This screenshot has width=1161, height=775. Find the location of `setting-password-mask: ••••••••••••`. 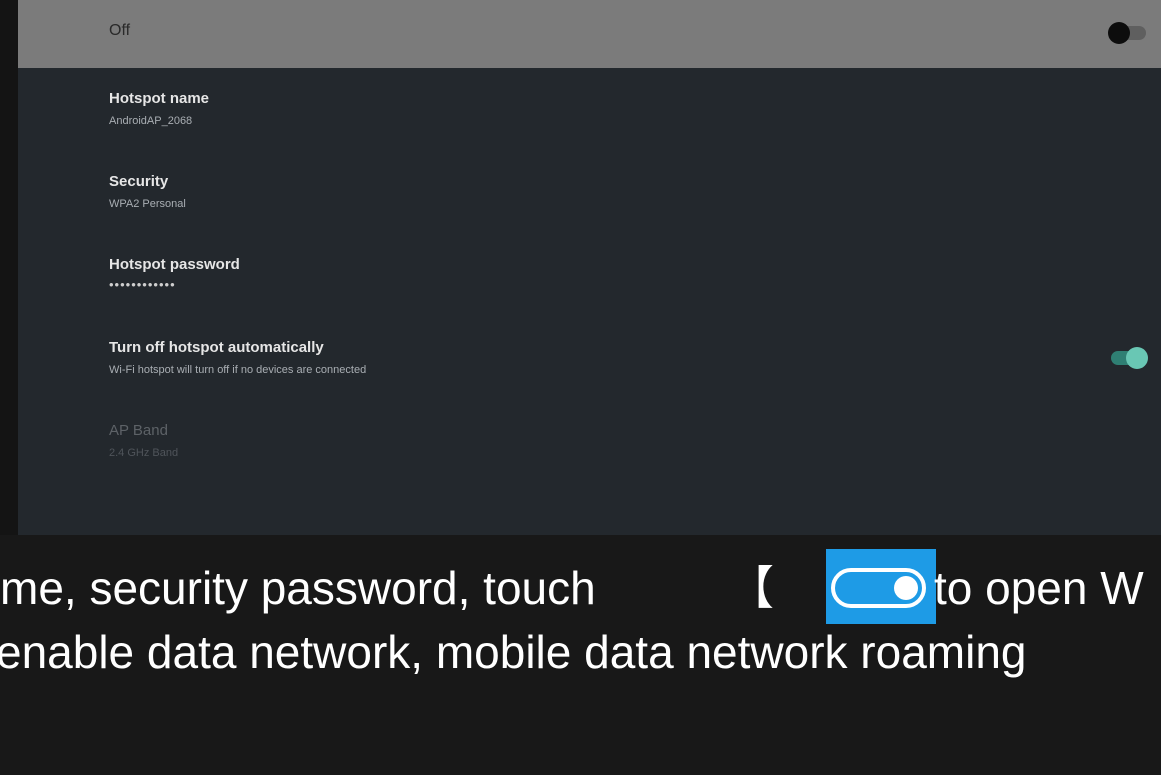

setting-password-mask: •••••••••••• is located at coordinates (142, 284).